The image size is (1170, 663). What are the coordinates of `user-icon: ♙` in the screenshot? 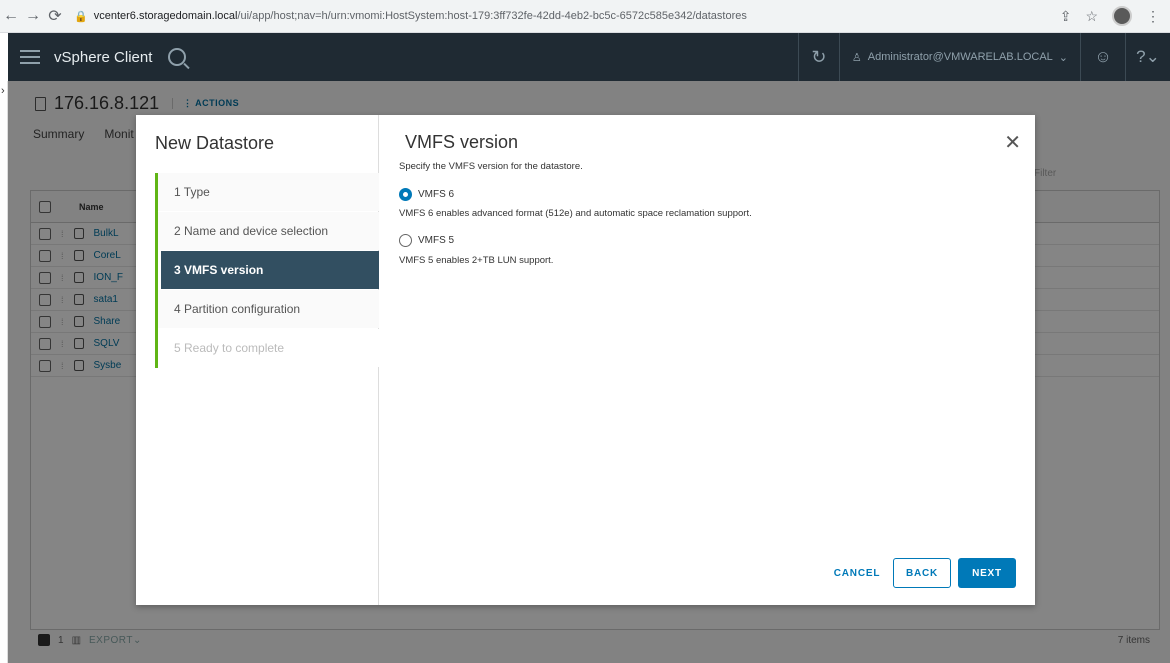 It's located at (856, 57).